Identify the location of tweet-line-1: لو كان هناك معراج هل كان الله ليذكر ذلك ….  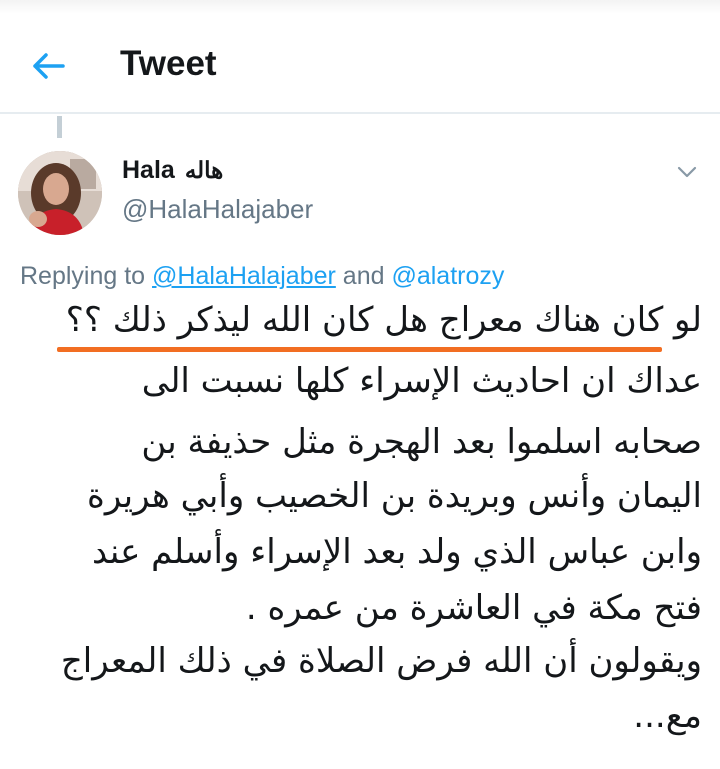
(383, 320).